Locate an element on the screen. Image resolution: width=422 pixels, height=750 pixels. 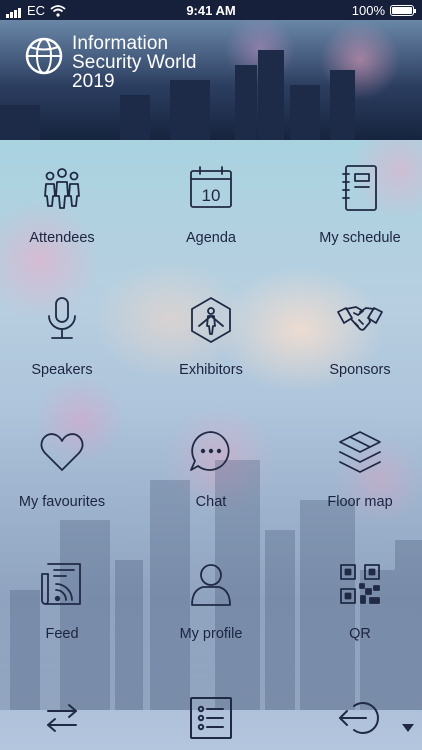
menu-feed: Feed is located at coordinates (66, 602).